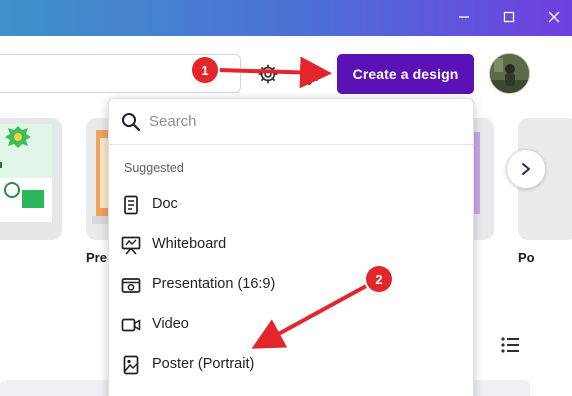 The height and width of the screenshot is (396, 572). Describe the element at coordinates (379, 279) in the screenshot. I see `annotation-badge: 2` at that location.